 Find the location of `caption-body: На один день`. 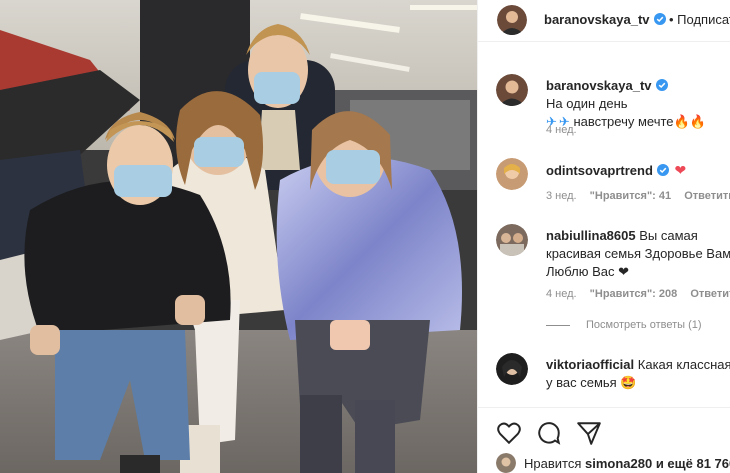

caption-body: На один день is located at coordinates (587, 103).